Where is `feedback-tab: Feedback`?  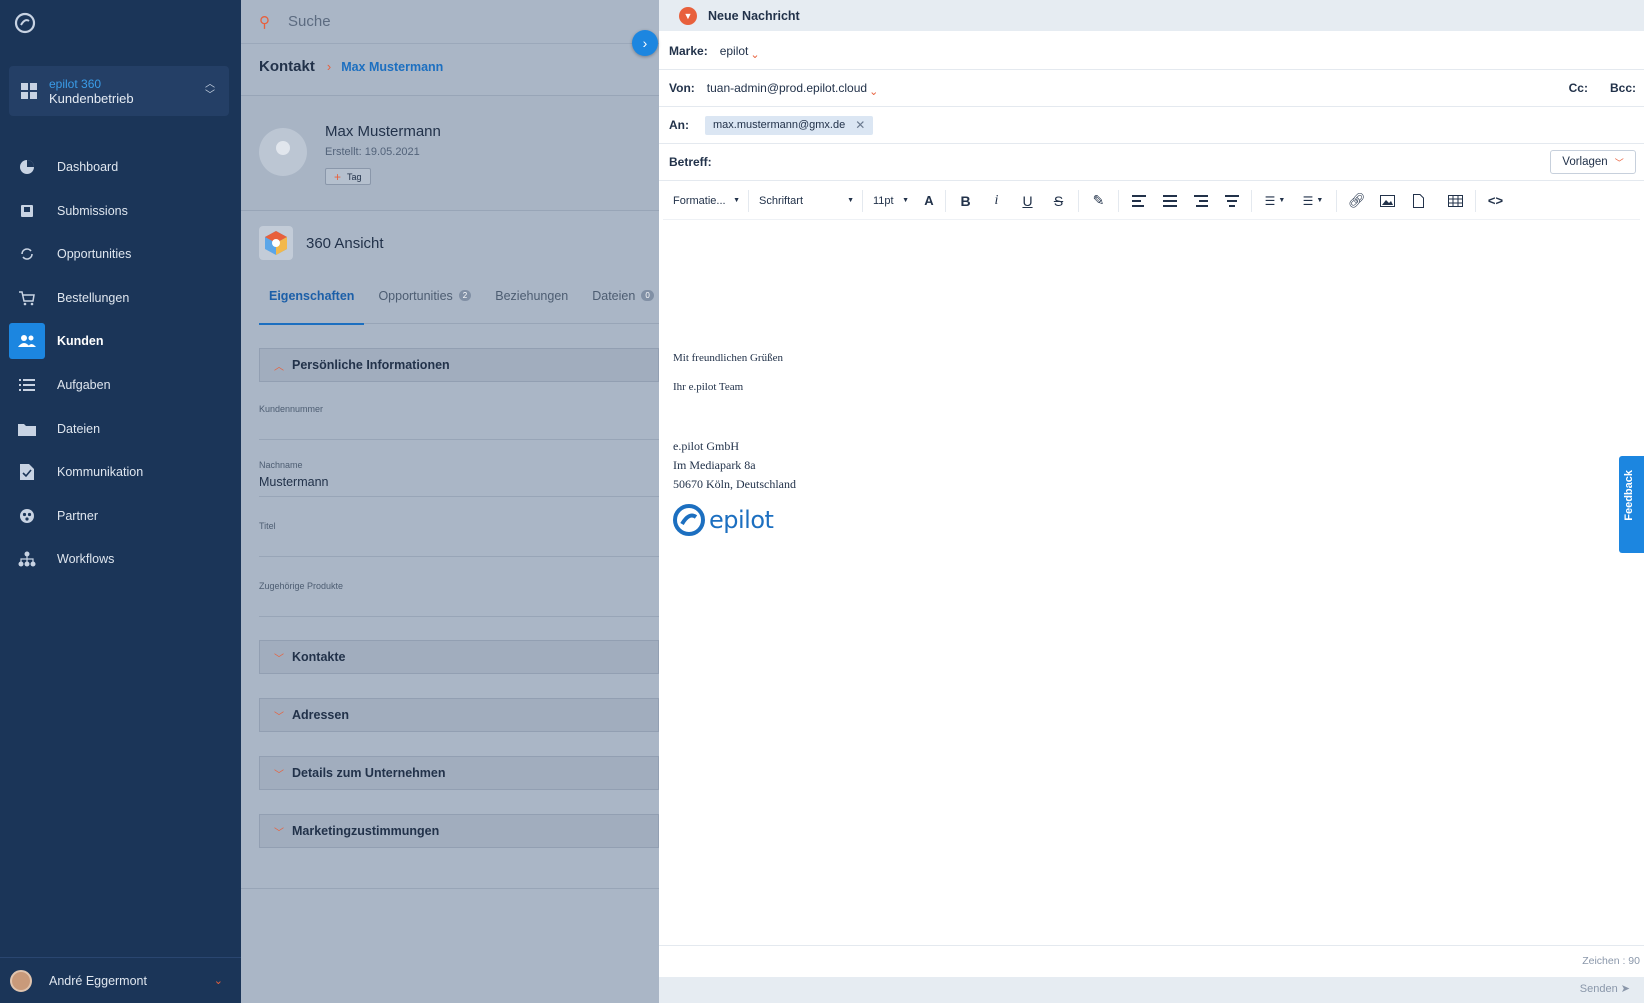 feedback-tab: Feedback is located at coordinates (1631, 504).